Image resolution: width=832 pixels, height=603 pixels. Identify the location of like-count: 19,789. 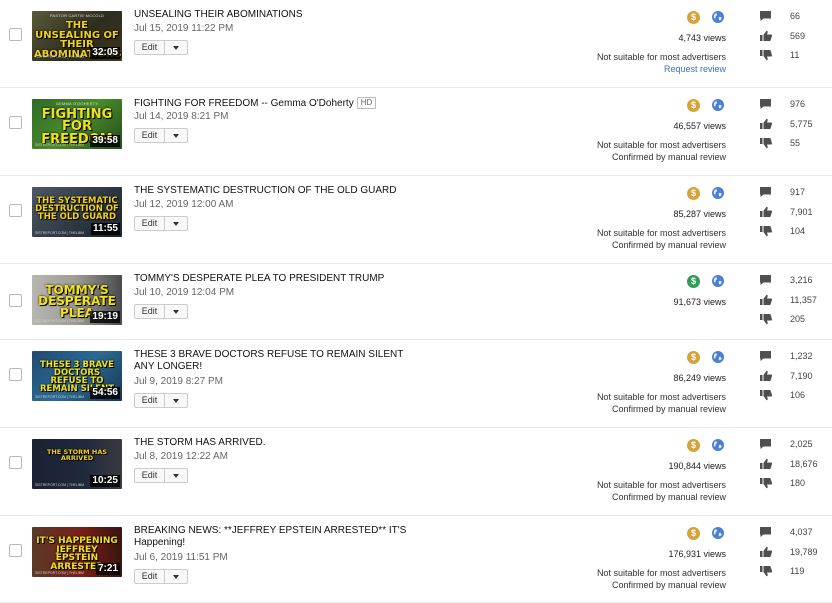
(804, 552).